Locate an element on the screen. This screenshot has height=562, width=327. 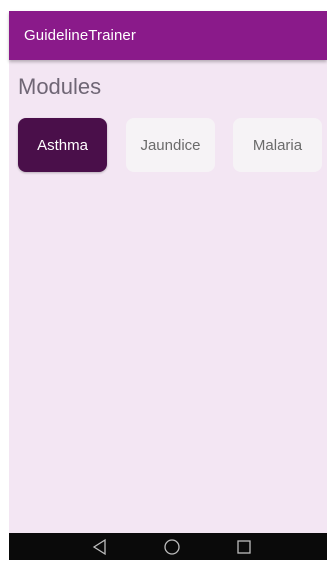
home-circle-icon is located at coordinates (172, 547).